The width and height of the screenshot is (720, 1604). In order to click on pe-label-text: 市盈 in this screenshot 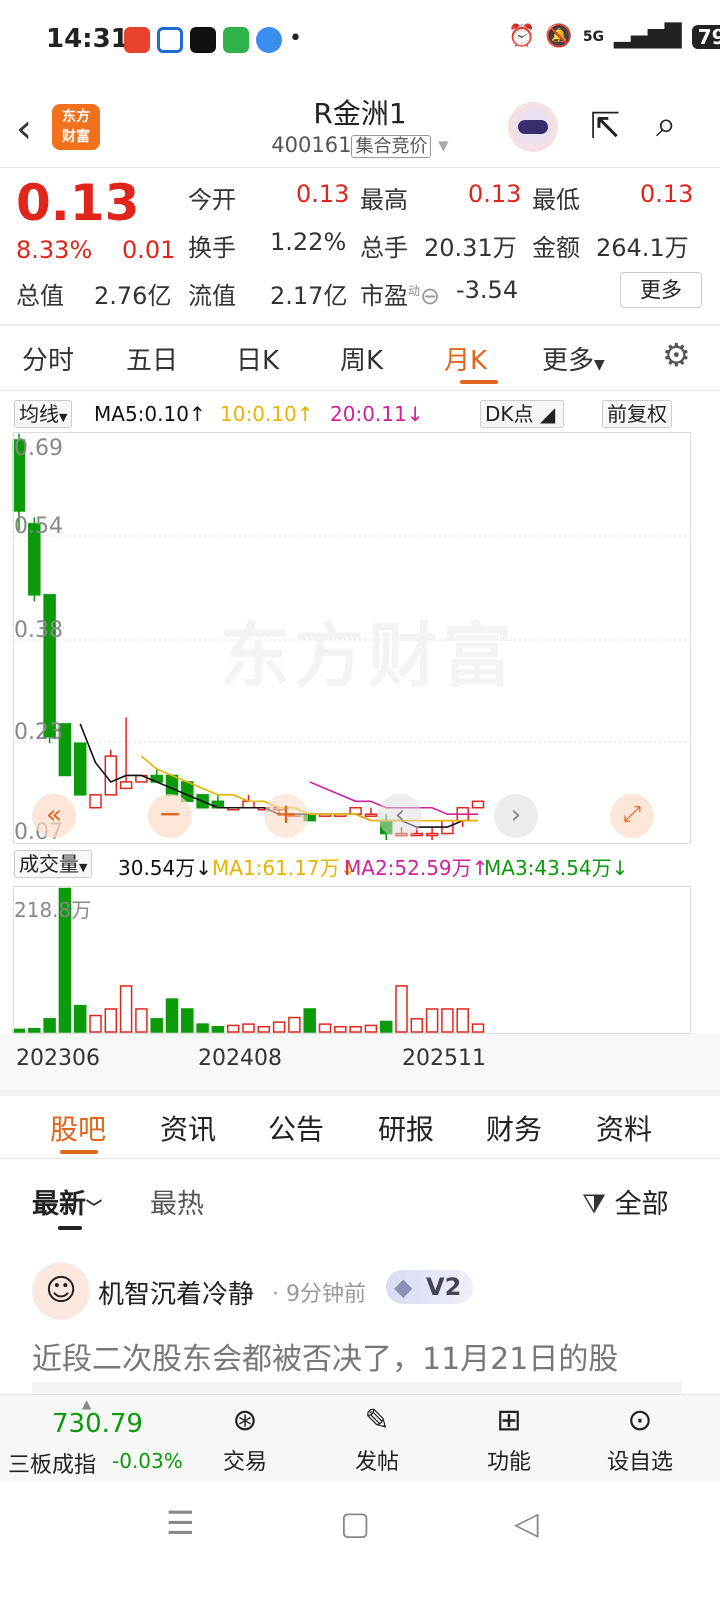, I will do `click(384, 296)`.